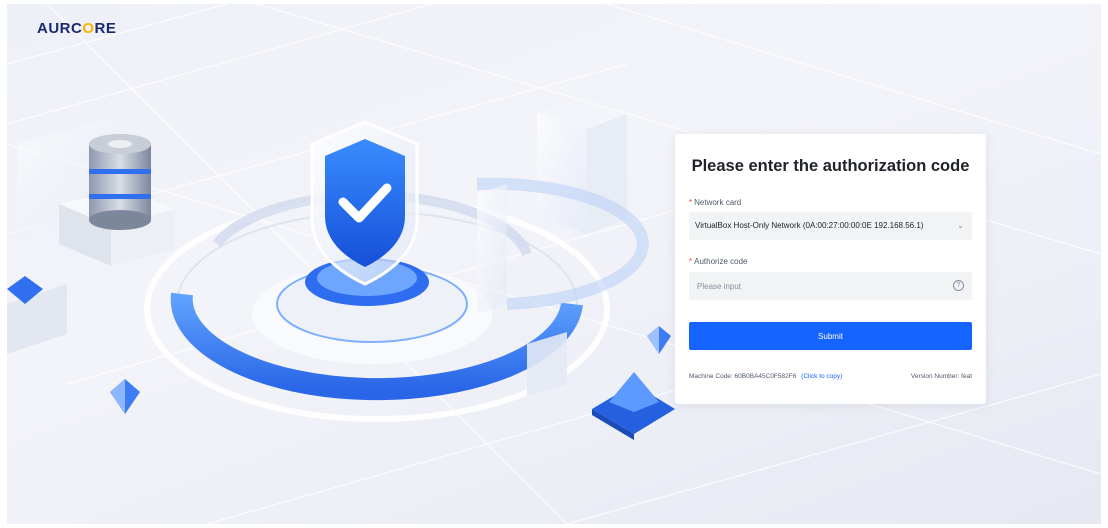 Image resolution: width=1108 pixels, height=528 pixels. I want to click on logo-prefix: AURC, so click(60, 28).